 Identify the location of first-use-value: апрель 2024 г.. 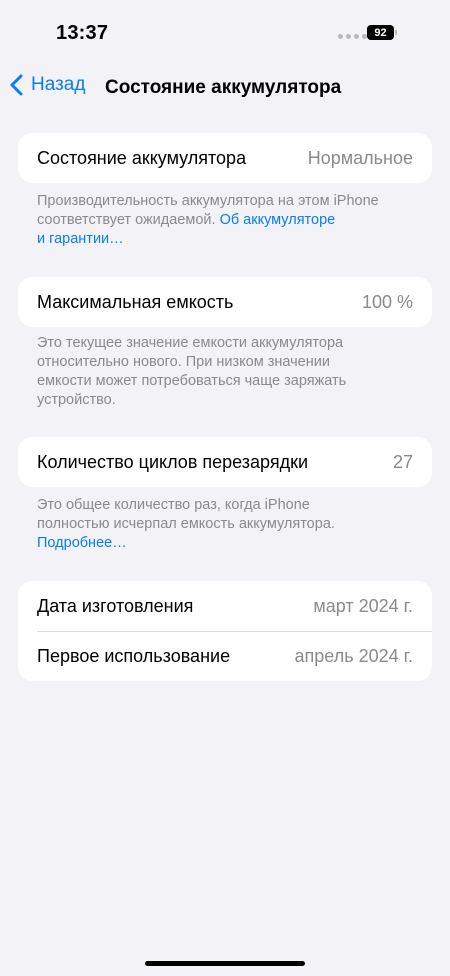
(353, 656).